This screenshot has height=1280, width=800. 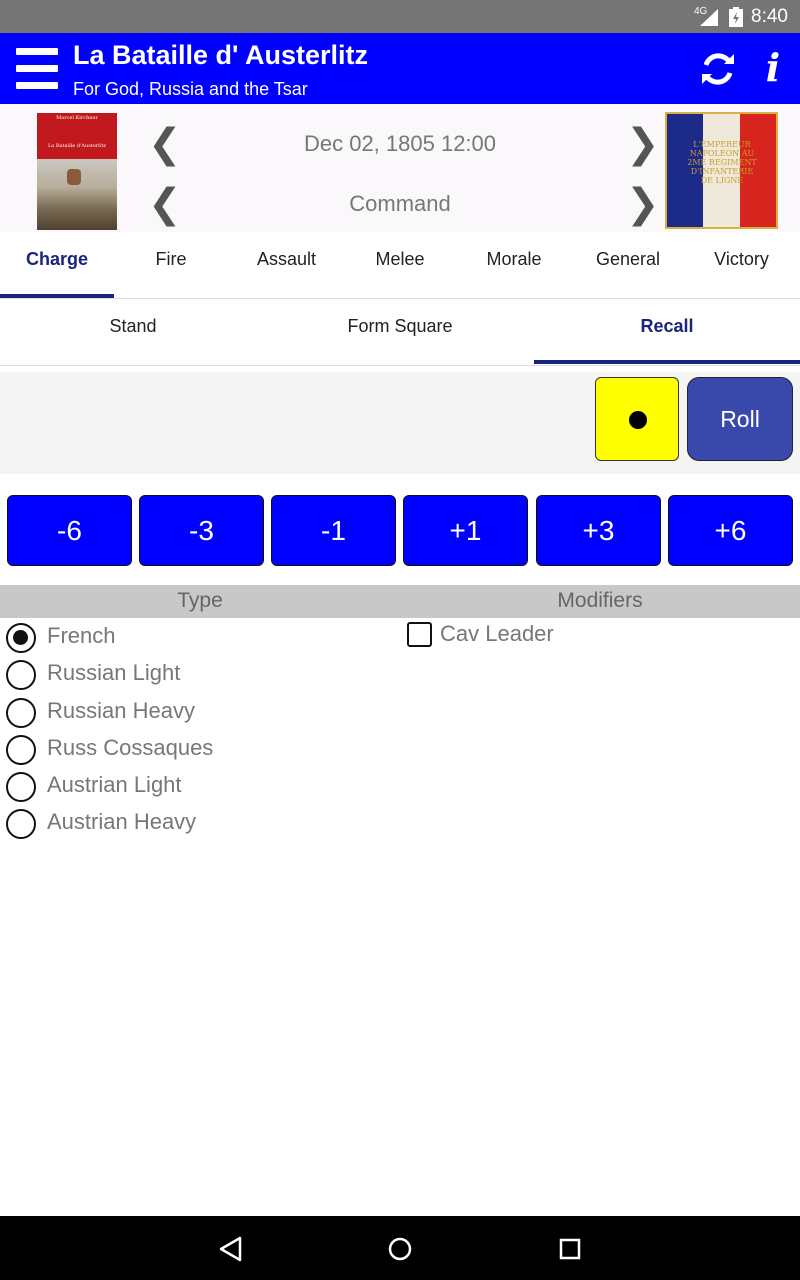 What do you see at coordinates (201, 530) in the screenshot?
I see `modifier-minus-3-button: -3` at bounding box center [201, 530].